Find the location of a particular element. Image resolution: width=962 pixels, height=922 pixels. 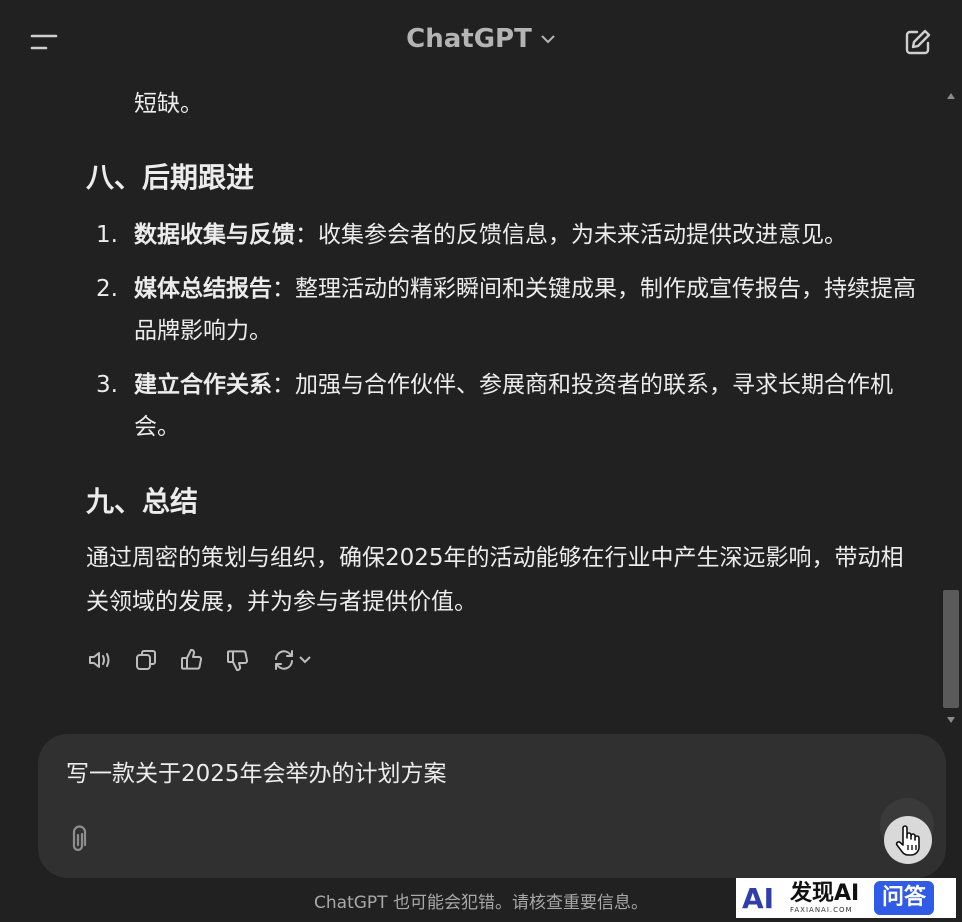

list-item-title: 媒体总结报告 is located at coordinates (203, 289).